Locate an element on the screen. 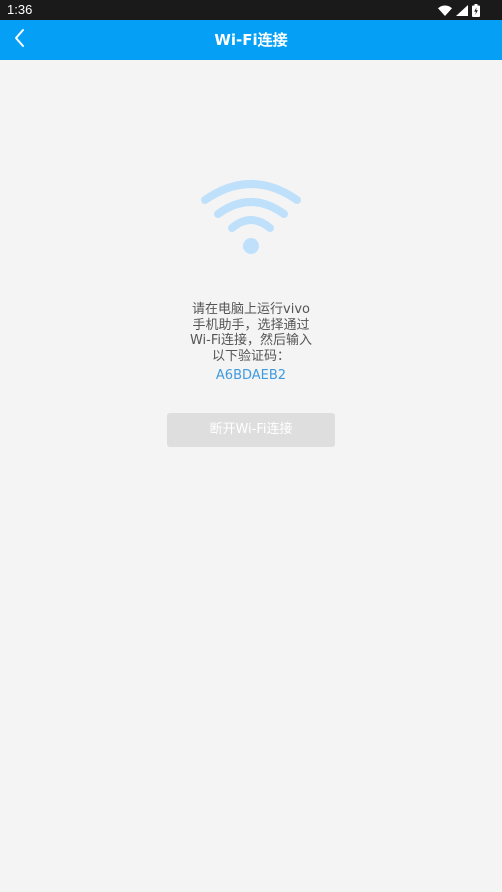 The width and height of the screenshot is (502, 892). status-time: 1:36 is located at coordinates (20, 9).